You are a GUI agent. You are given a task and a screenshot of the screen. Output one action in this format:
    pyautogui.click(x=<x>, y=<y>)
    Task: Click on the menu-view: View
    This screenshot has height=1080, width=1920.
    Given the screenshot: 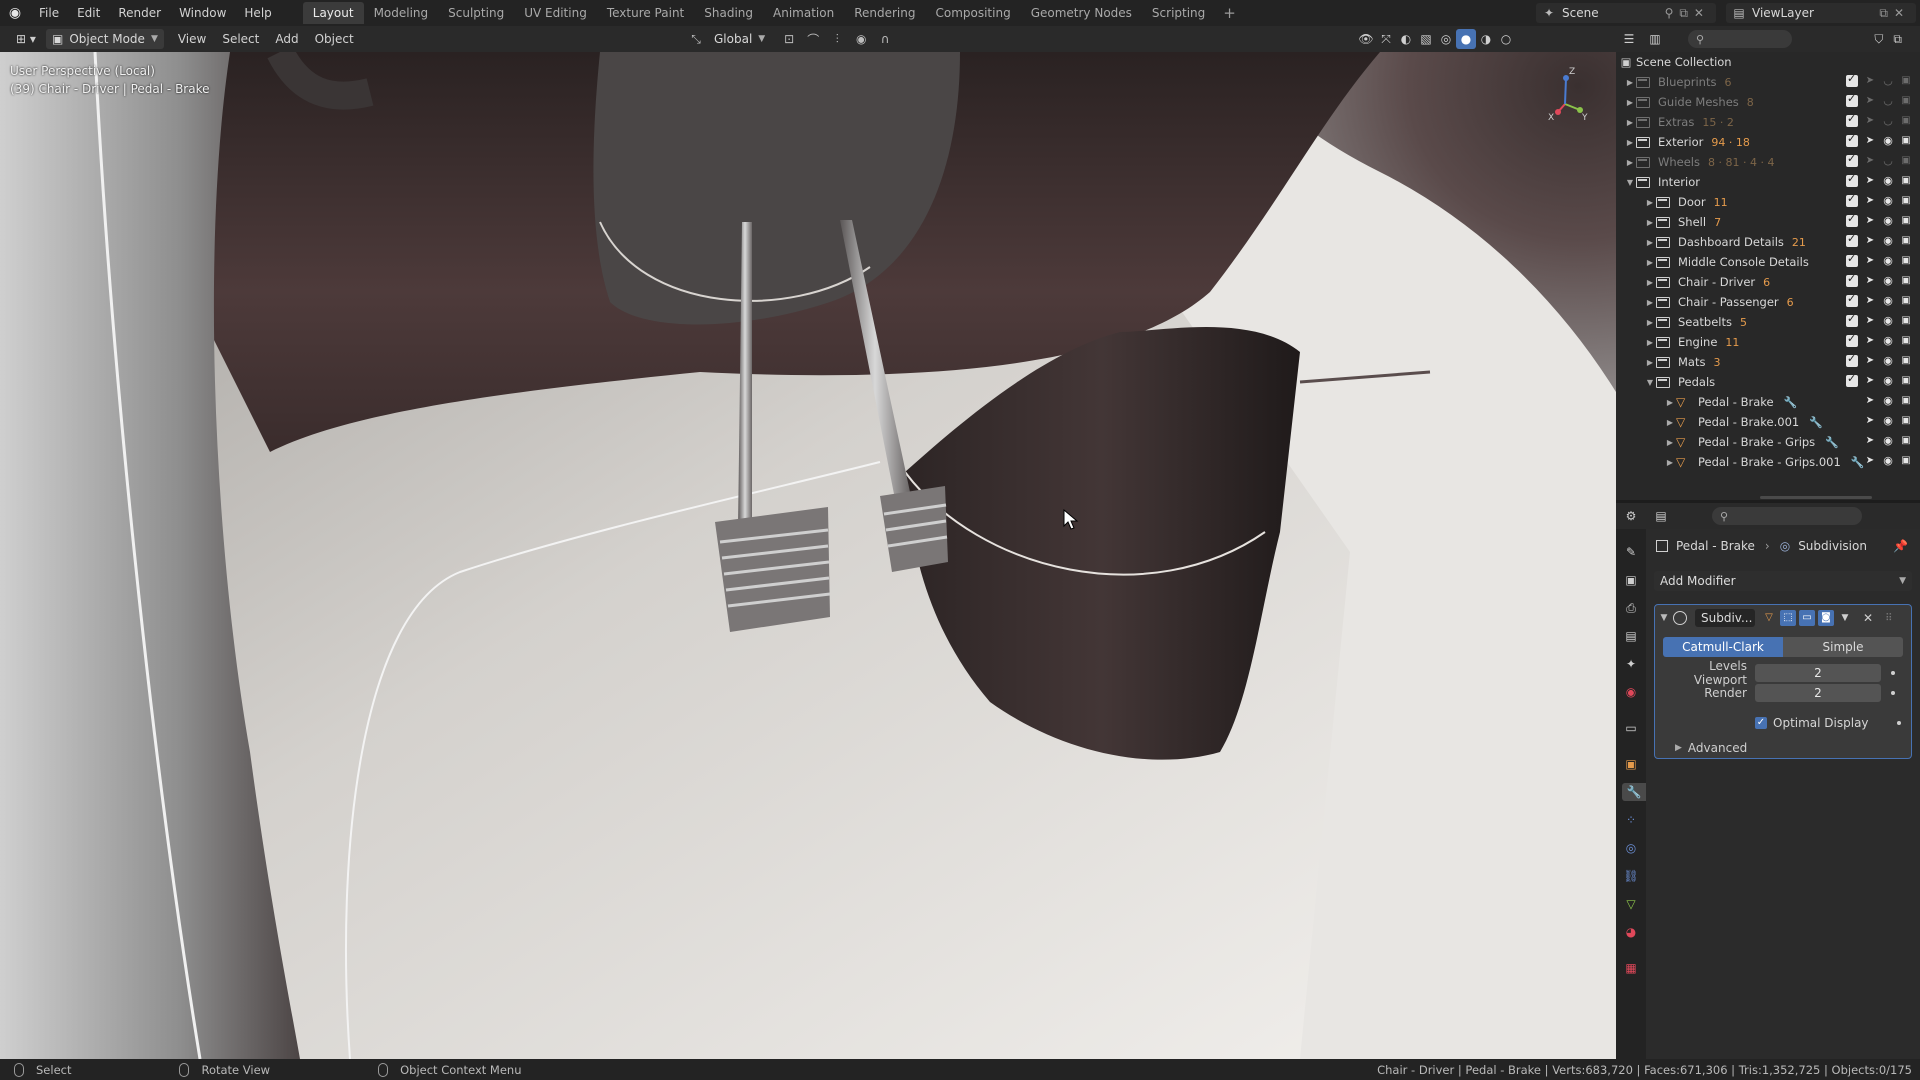 What is the action you would take?
    pyautogui.click(x=192, y=39)
    